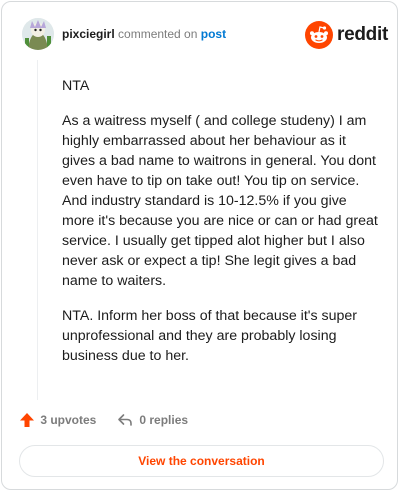 This screenshot has height=492, width=400. I want to click on post-link: post, so click(213, 34).